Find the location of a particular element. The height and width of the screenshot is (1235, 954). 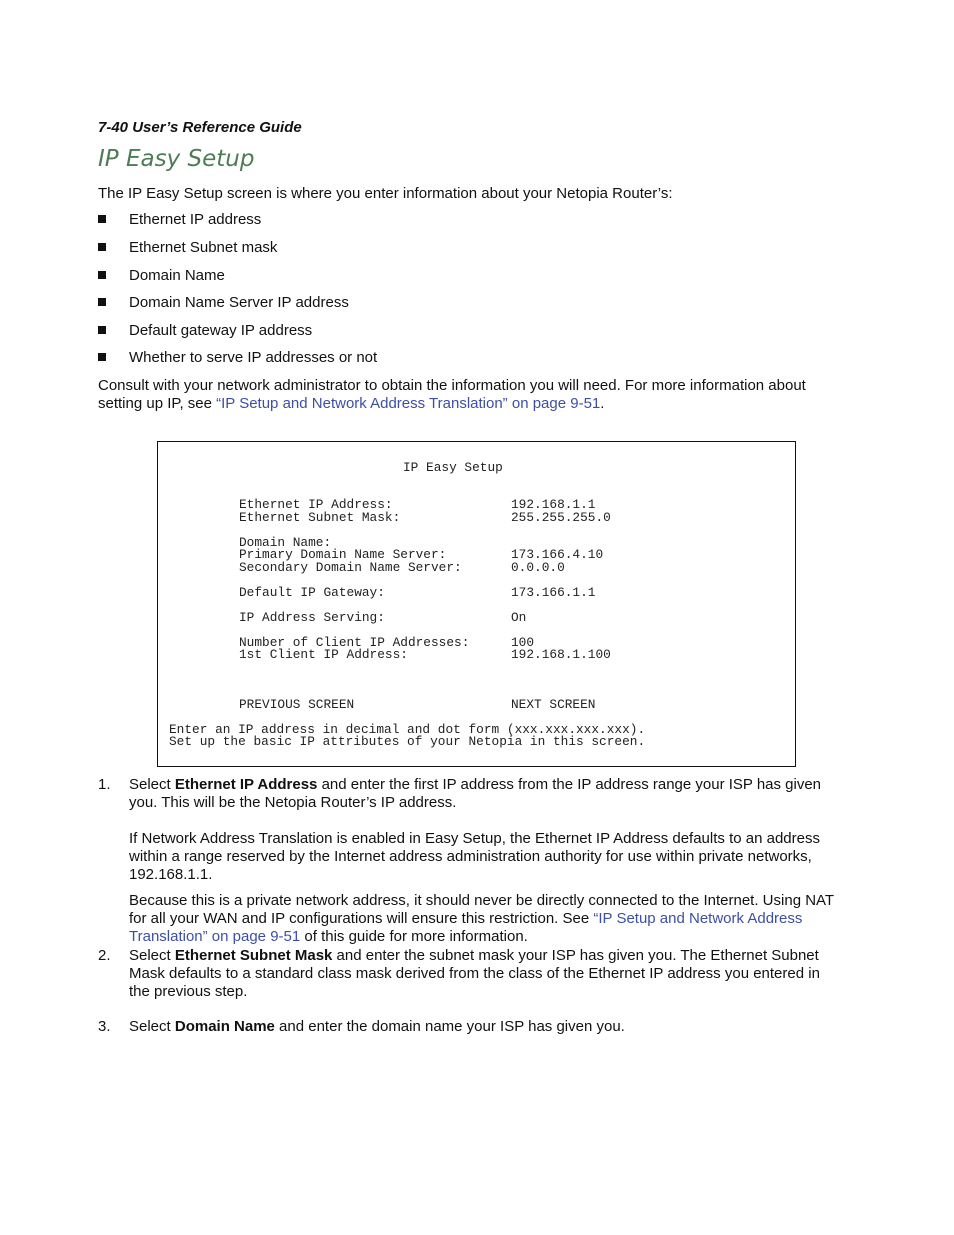

field-value: On is located at coordinates (556, 618).